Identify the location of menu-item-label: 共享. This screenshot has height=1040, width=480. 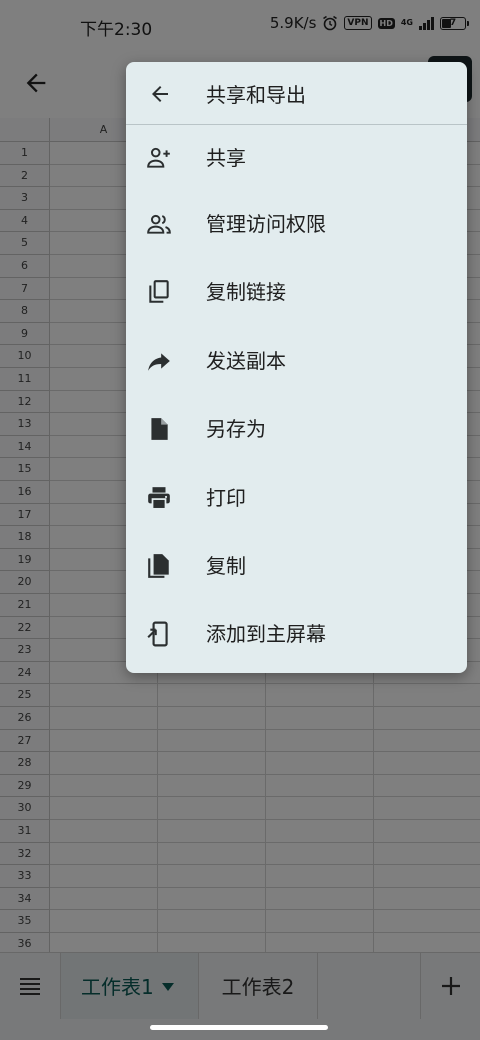
(226, 158).